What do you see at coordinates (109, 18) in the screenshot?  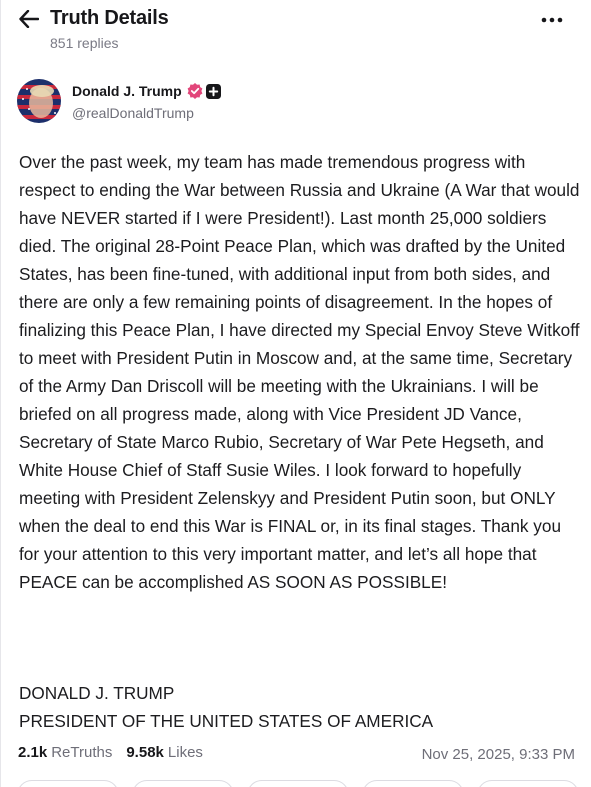 I see `page-title: Truth Details` at bounding box center [109, 18].